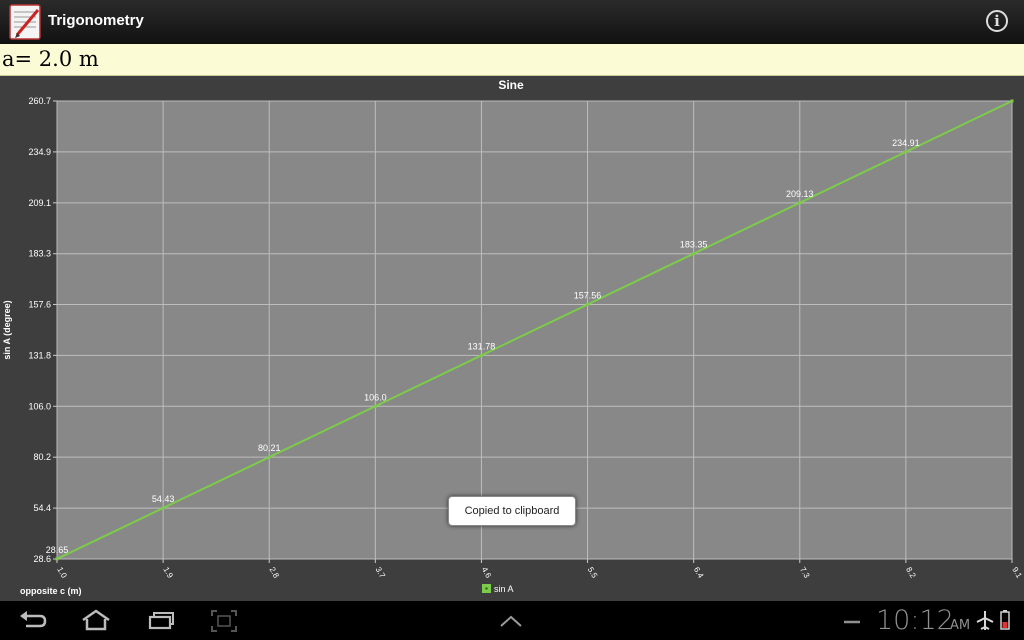  I want to click on formula-text: a= 2.0 m, so click(50, 59).